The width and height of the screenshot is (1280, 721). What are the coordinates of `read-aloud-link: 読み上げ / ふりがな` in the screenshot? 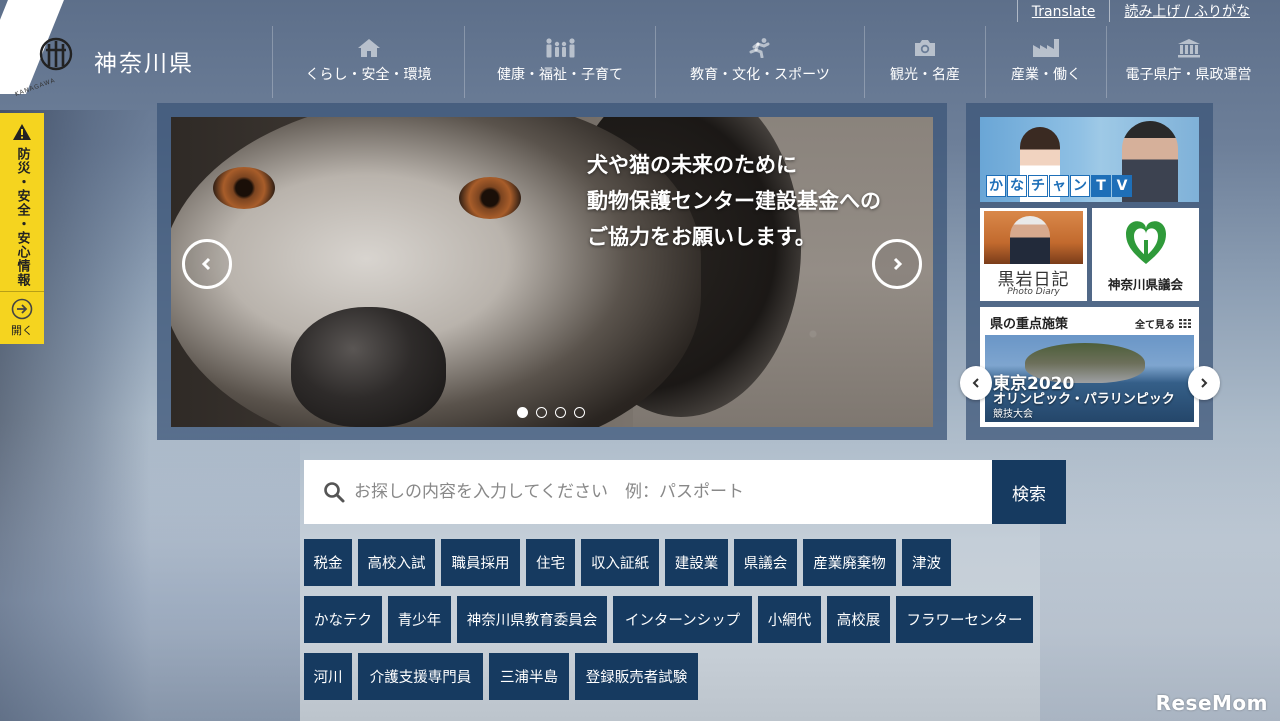 It's located at (1186, 11).